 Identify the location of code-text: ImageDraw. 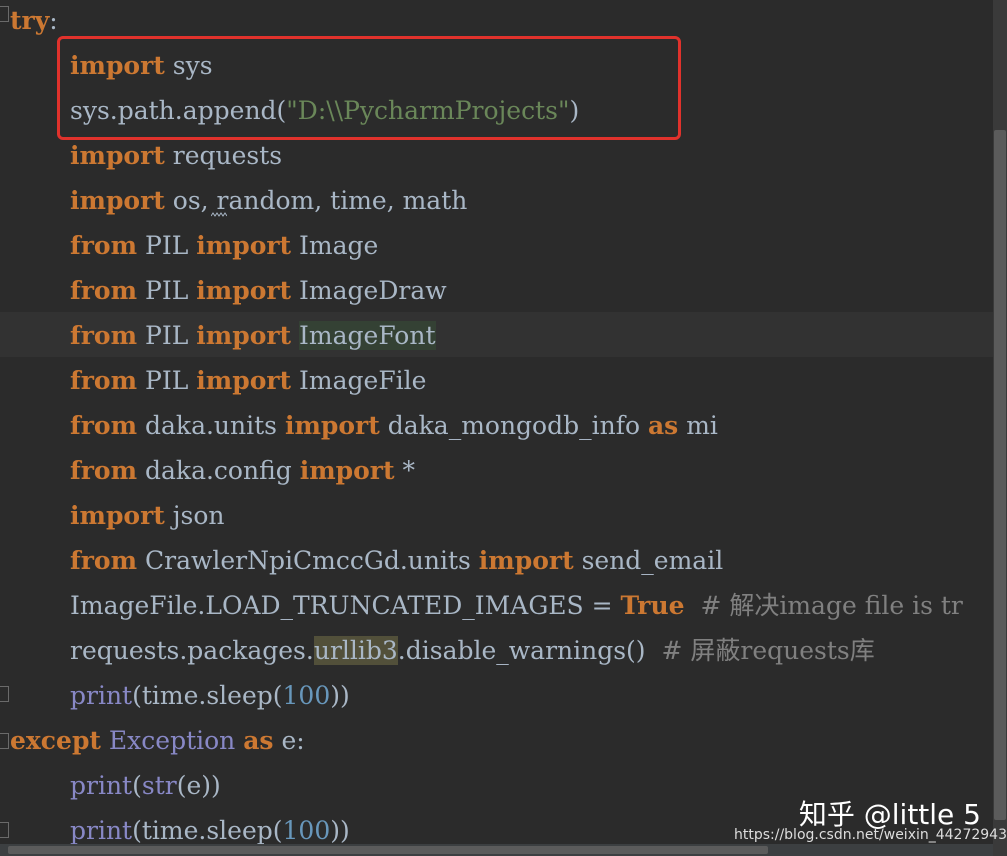
(369, 290).